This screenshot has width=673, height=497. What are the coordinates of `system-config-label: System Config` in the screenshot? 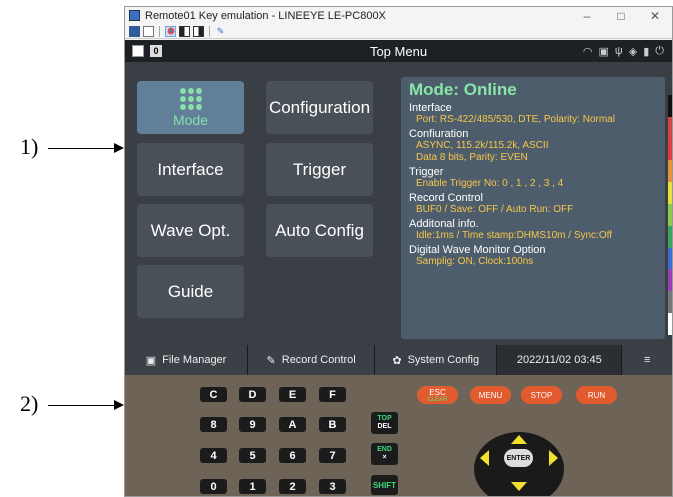 It's located at (443, 360).